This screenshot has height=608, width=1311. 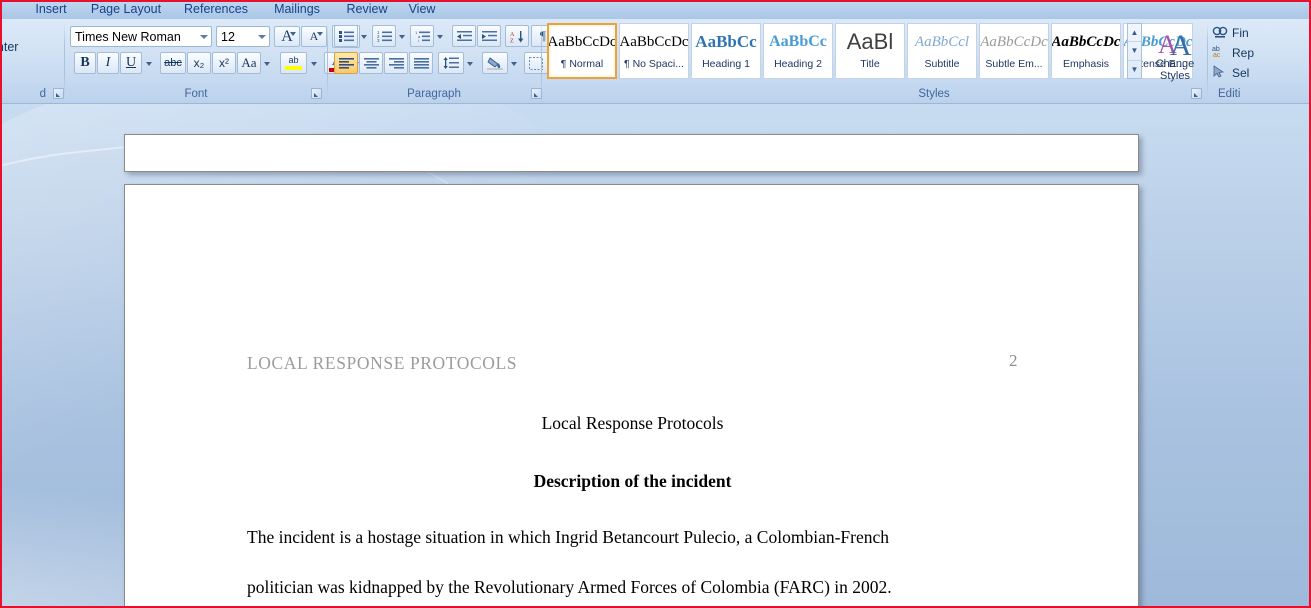 What do you see at coordinates (228, 36) in the screenshot?
I see `font-size-value: 12` at bounding box center [228, 36].